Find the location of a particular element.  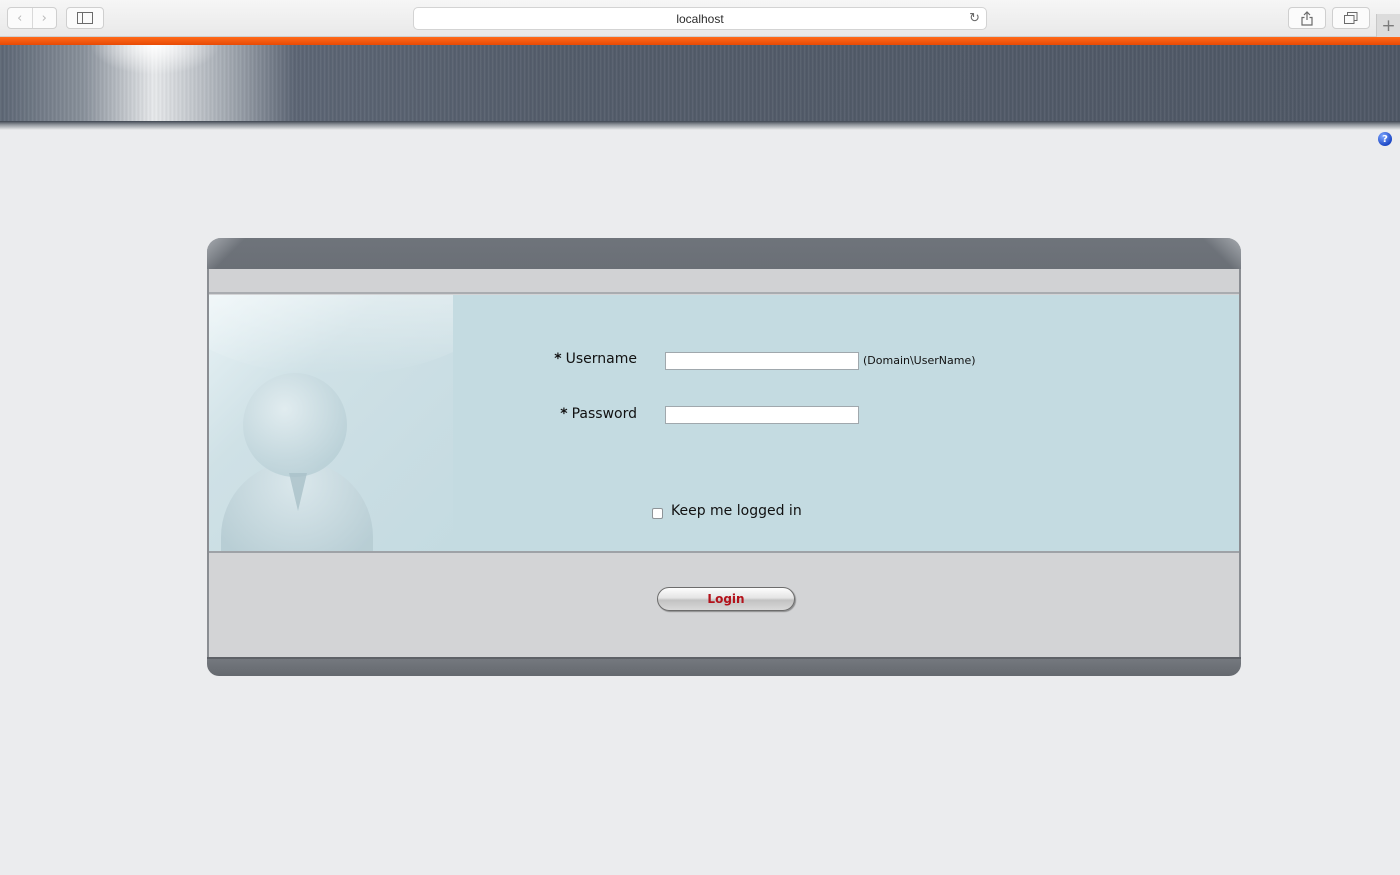

tabs-icon is located at coordinates (1351, 18).